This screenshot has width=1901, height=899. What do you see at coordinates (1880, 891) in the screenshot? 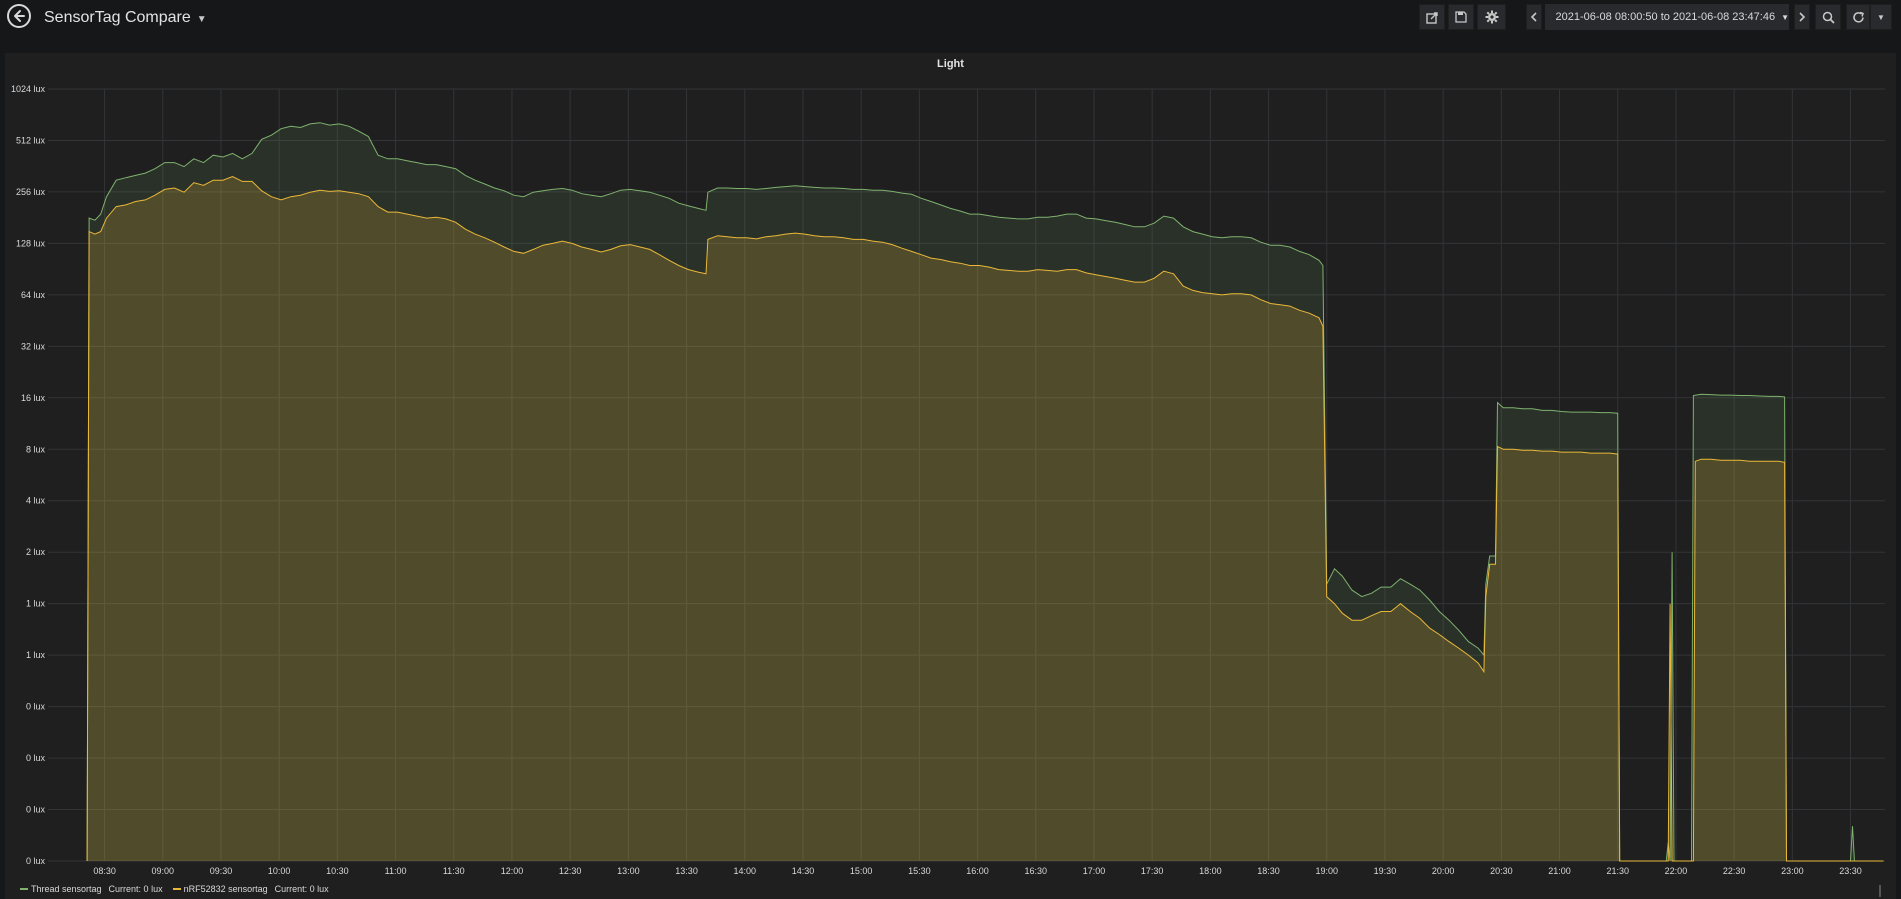
I see `scrollbar` at bounding box center [1880, 891].